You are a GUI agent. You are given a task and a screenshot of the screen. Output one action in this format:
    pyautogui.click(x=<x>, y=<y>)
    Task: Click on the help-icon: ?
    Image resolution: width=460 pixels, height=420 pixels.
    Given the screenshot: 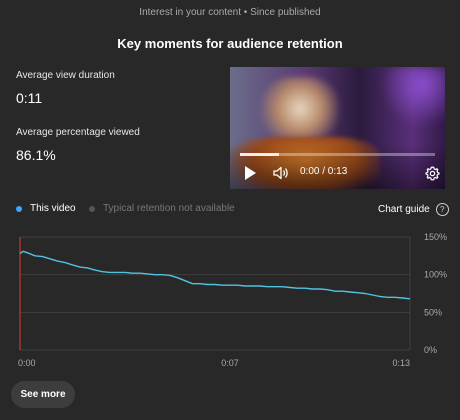 What is the action you would take?
    pyautogui.click(x=442, y=209)
    